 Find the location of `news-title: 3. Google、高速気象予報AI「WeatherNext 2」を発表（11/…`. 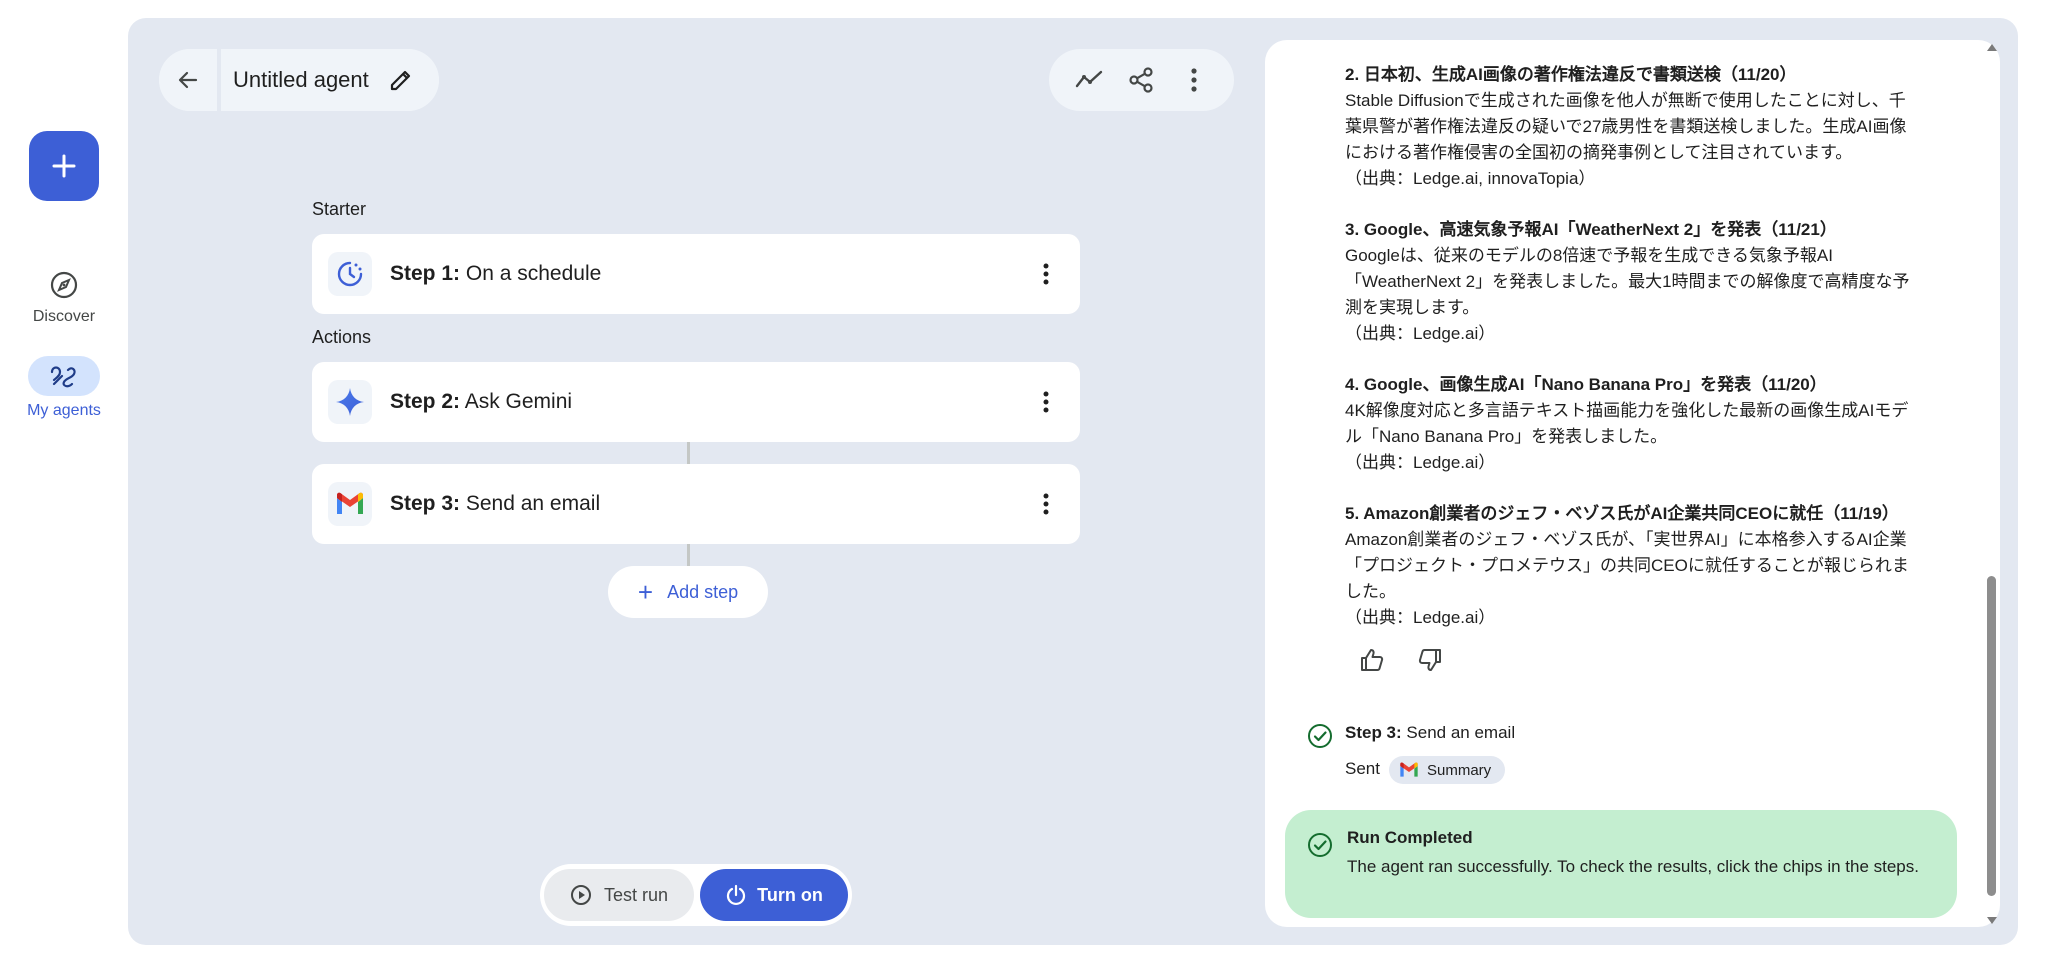

news-title: 3. Google、高速気象予報AI「WeatherNext 2」を発表（11/… is located at coordinates (1591, 229).